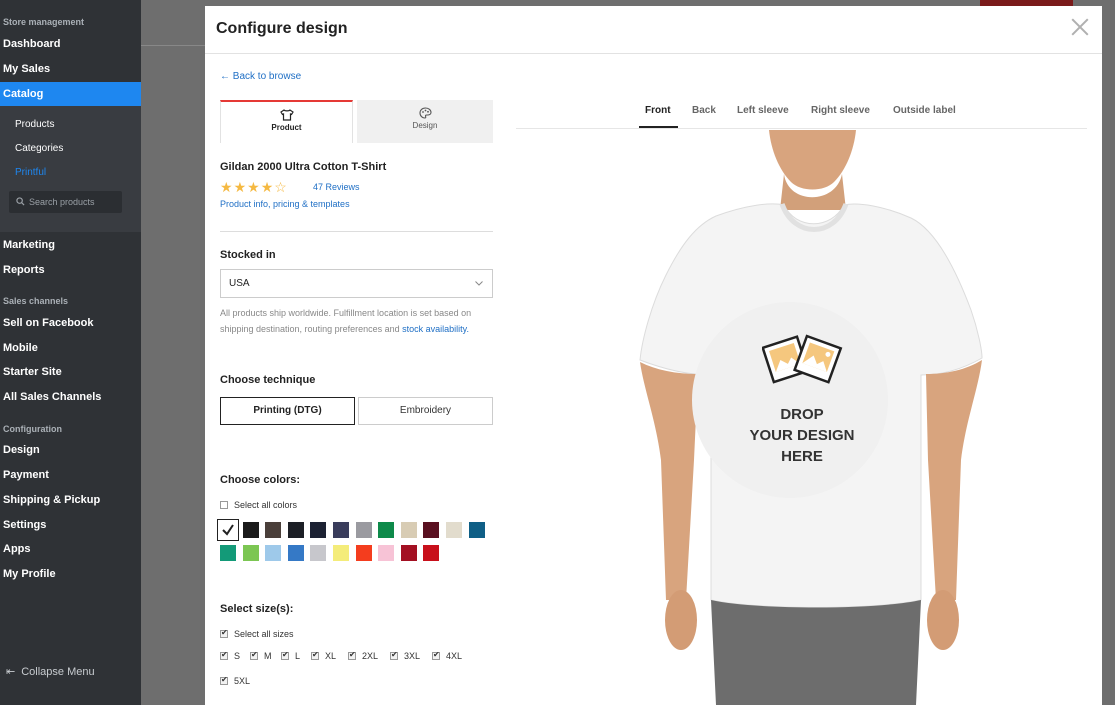 This screenshot has height=705, width=1115. What do you see at coordinates (235, 680) in the screenshot?
I see `size-checkbox: 5XL` at bounding box center [235, 680].